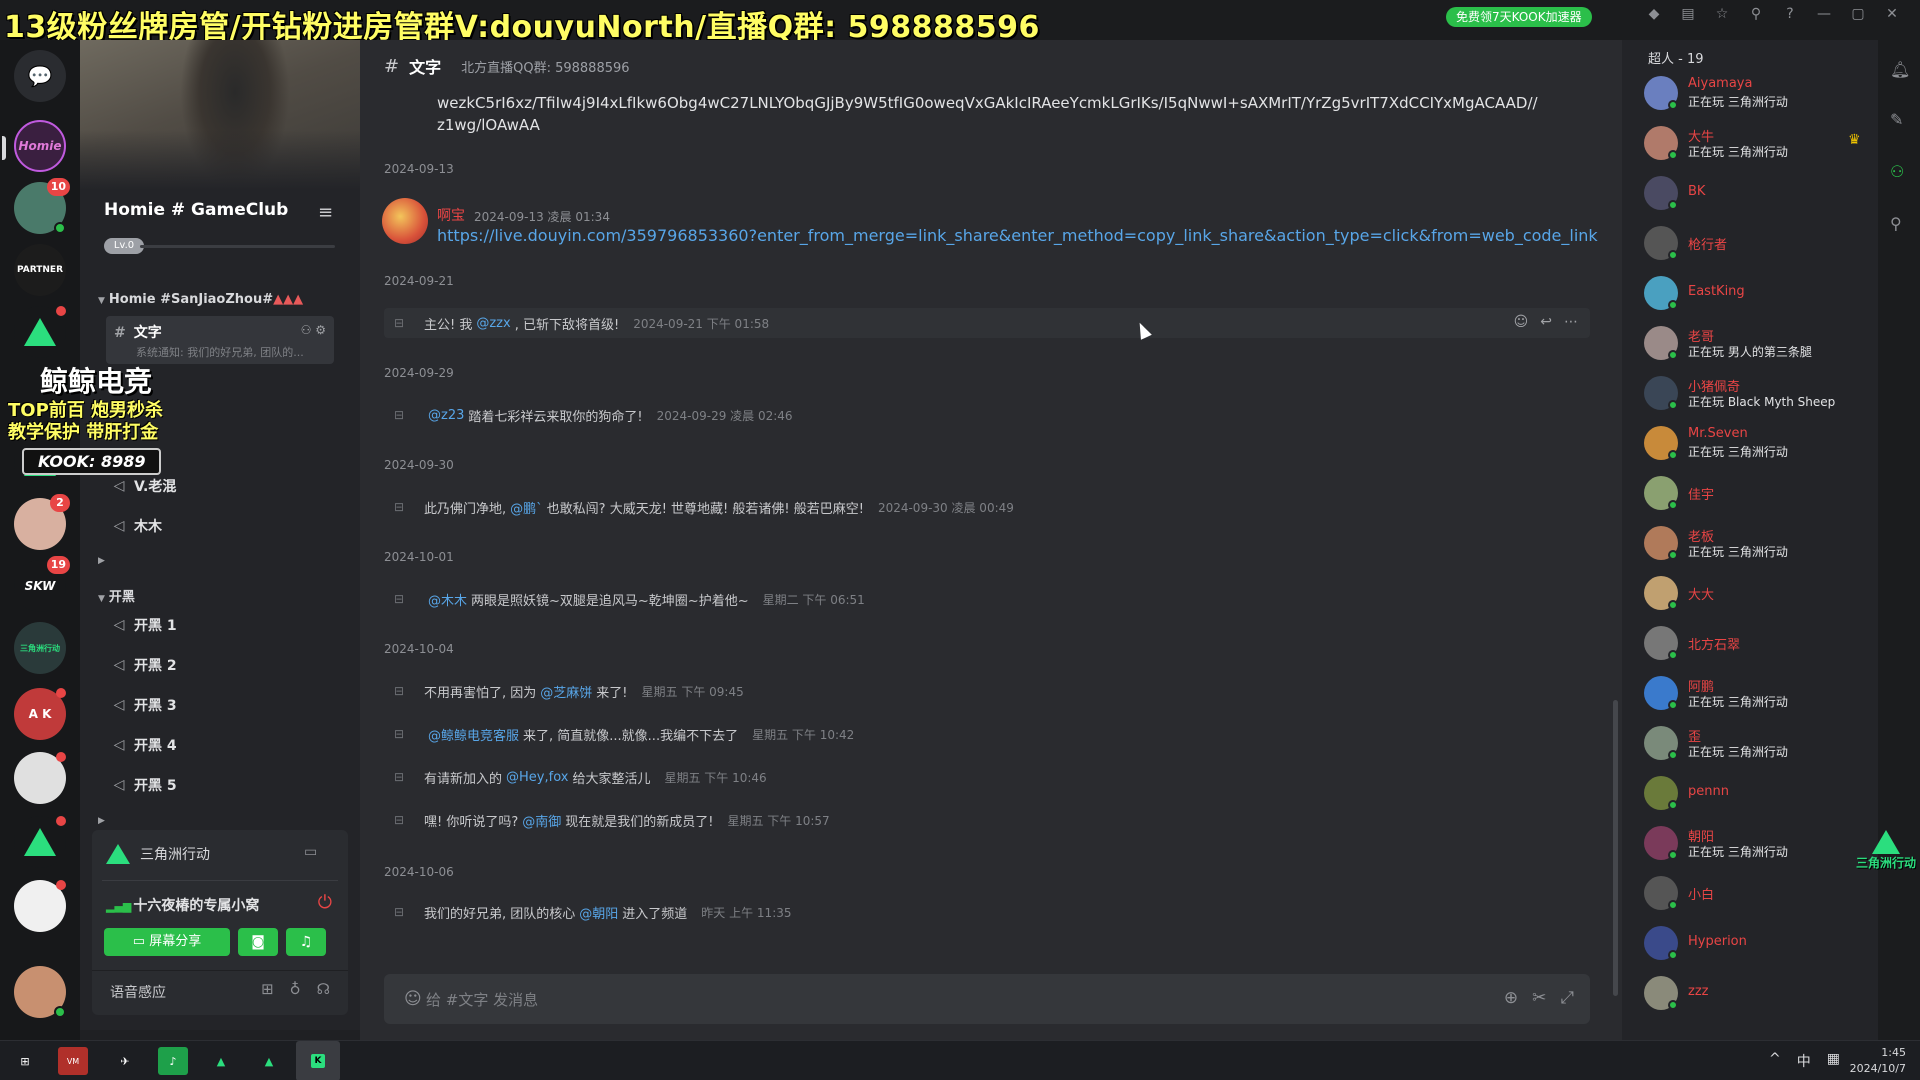 The height and width of the screenshot is (1080, 1920). I want to click on category-kaihei: ▼ 开黑, so click(116, 595).